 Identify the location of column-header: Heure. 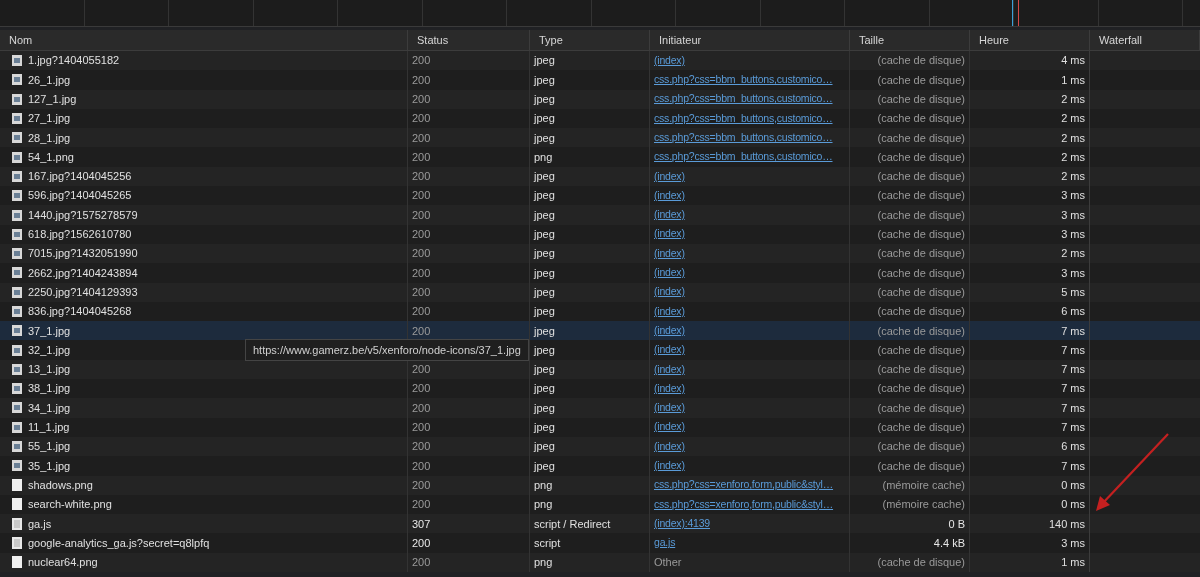
(1030, 40).